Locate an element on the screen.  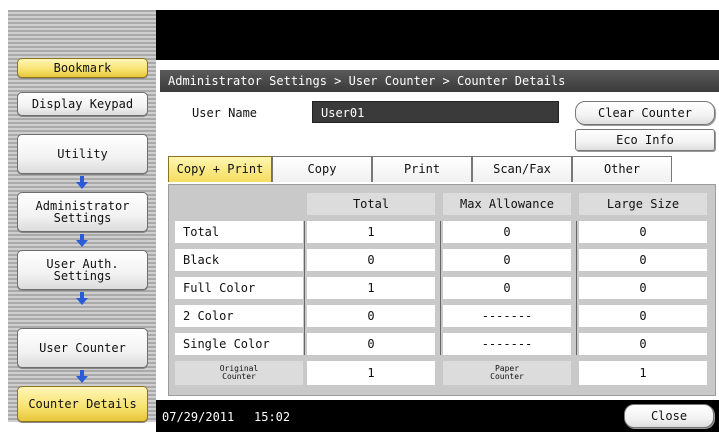
cell-black-large: 0 is located at coordinates (643, 260).